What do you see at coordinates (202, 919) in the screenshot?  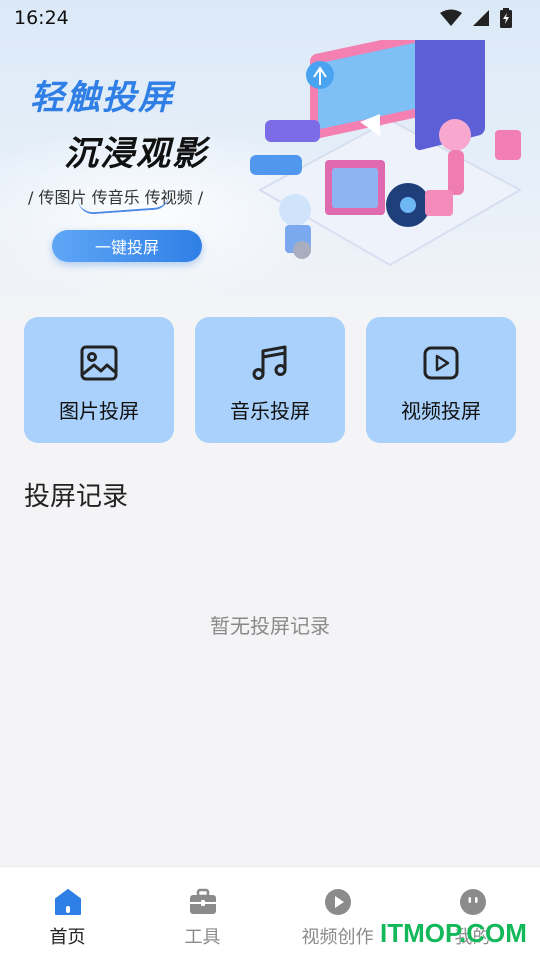 I see `tab-tools: 工具` at bounding box center [202, 919].